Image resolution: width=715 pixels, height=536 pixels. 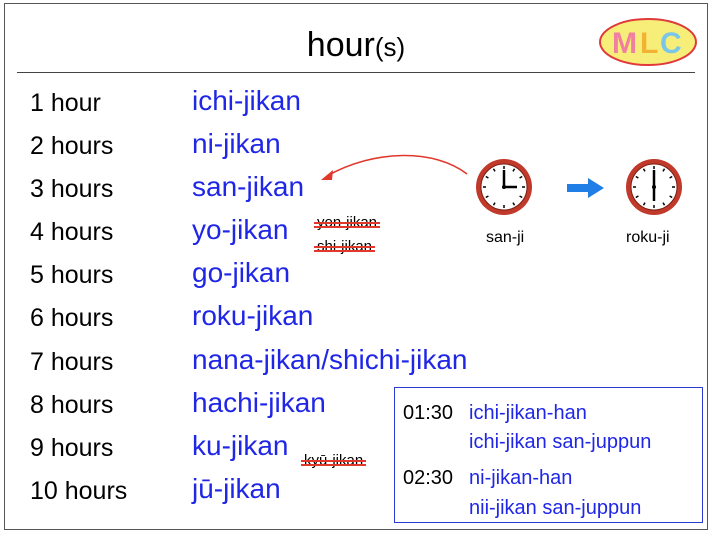 I want to click on clock-label: san-ji, so click(x=505, y=237).